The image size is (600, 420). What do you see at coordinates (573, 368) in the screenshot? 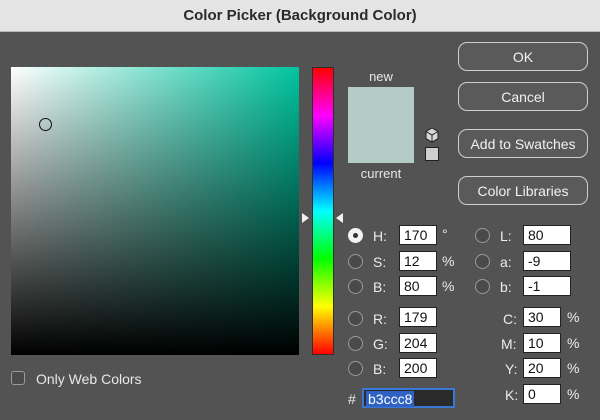
I see `yellow-unit: %` at bounding box center [573, 368].